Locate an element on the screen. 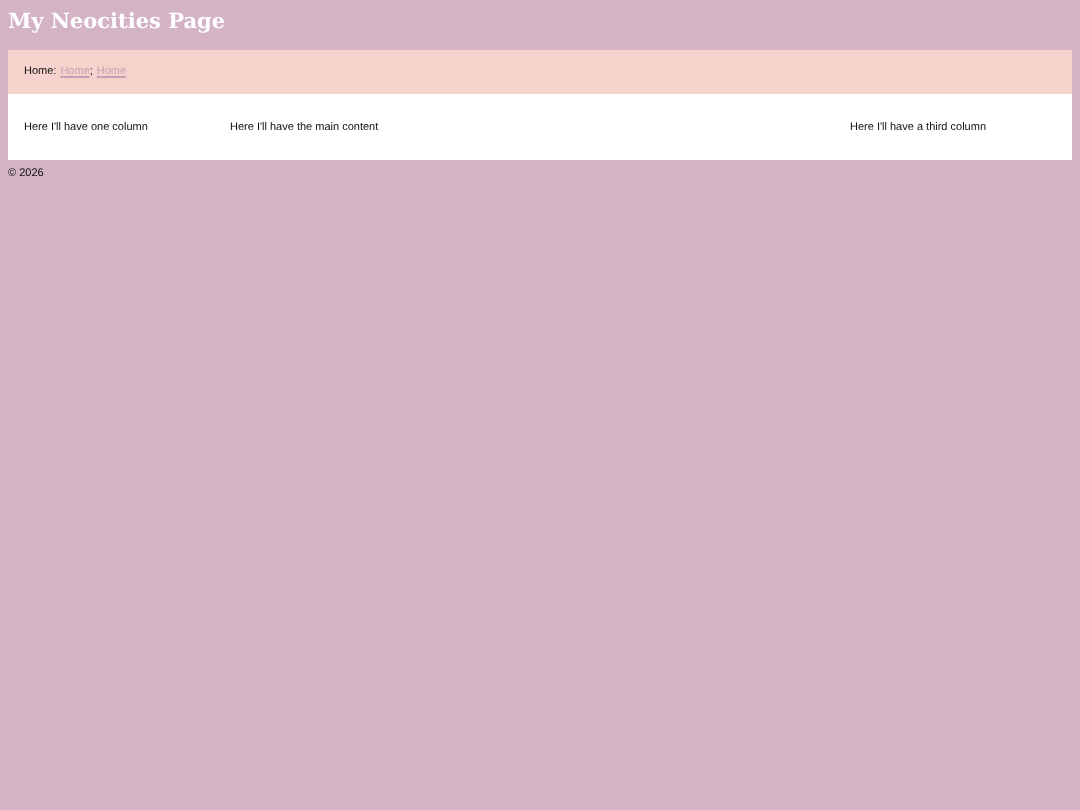 The image size is (1080, 810). site-title: My Neocities Page is located at coordinates (118, 23).